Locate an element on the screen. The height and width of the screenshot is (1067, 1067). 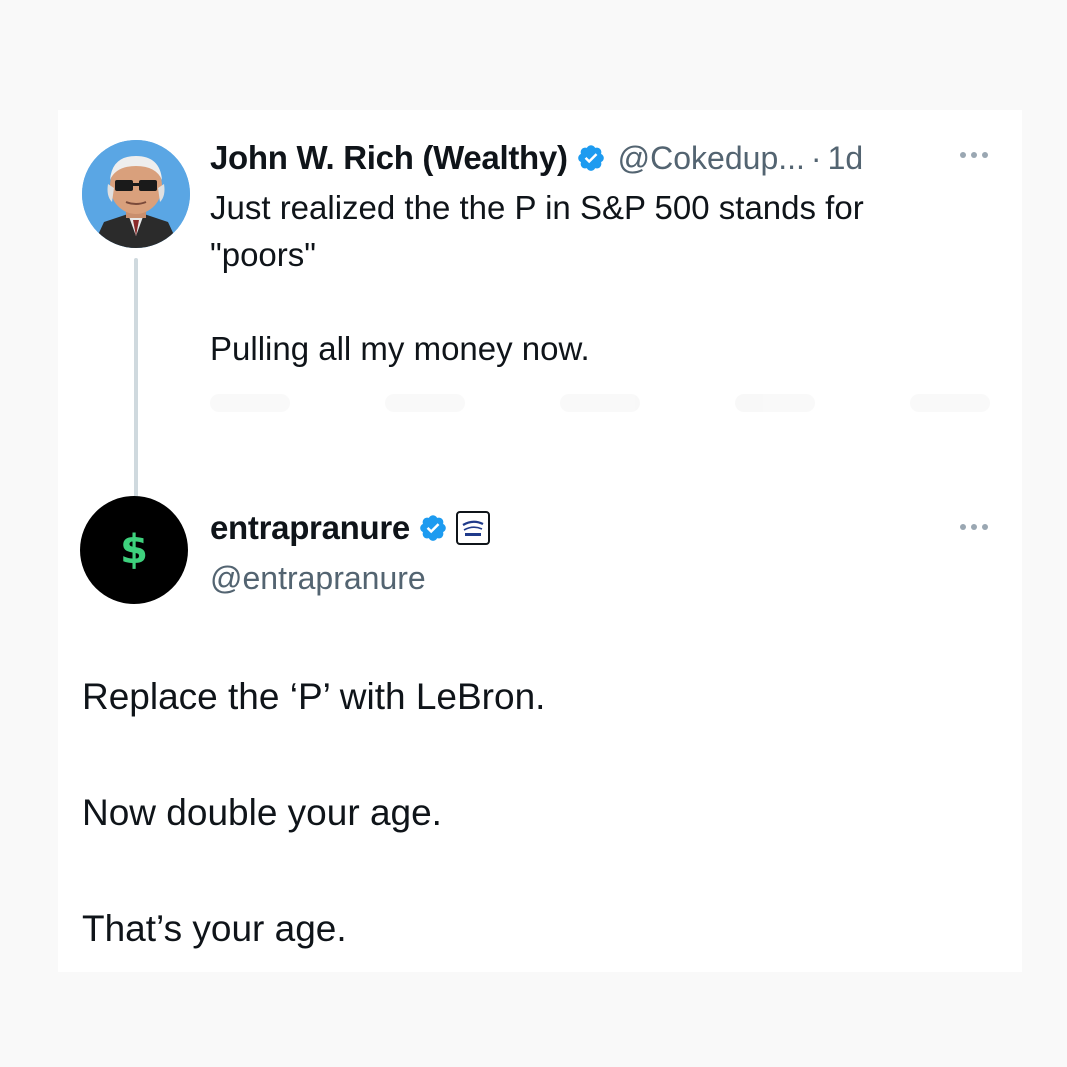
display-name: John W. Rich (Wealthy) is located at coordinates (389, 158).